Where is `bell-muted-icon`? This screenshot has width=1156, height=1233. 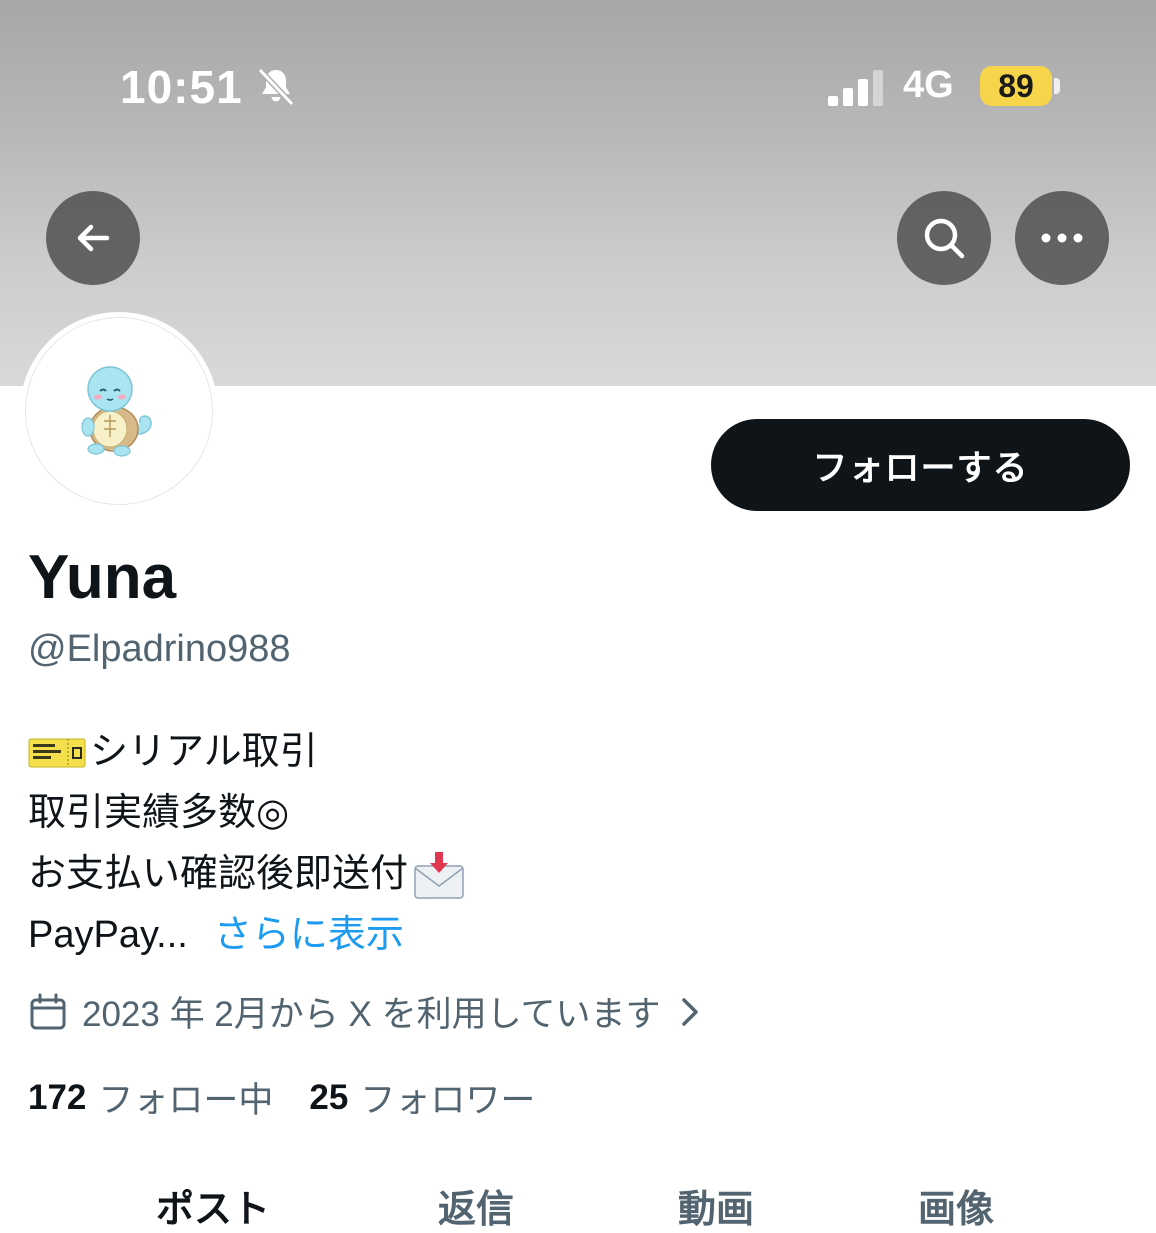
bell-muted-icon is located at coordinates (276, 87).